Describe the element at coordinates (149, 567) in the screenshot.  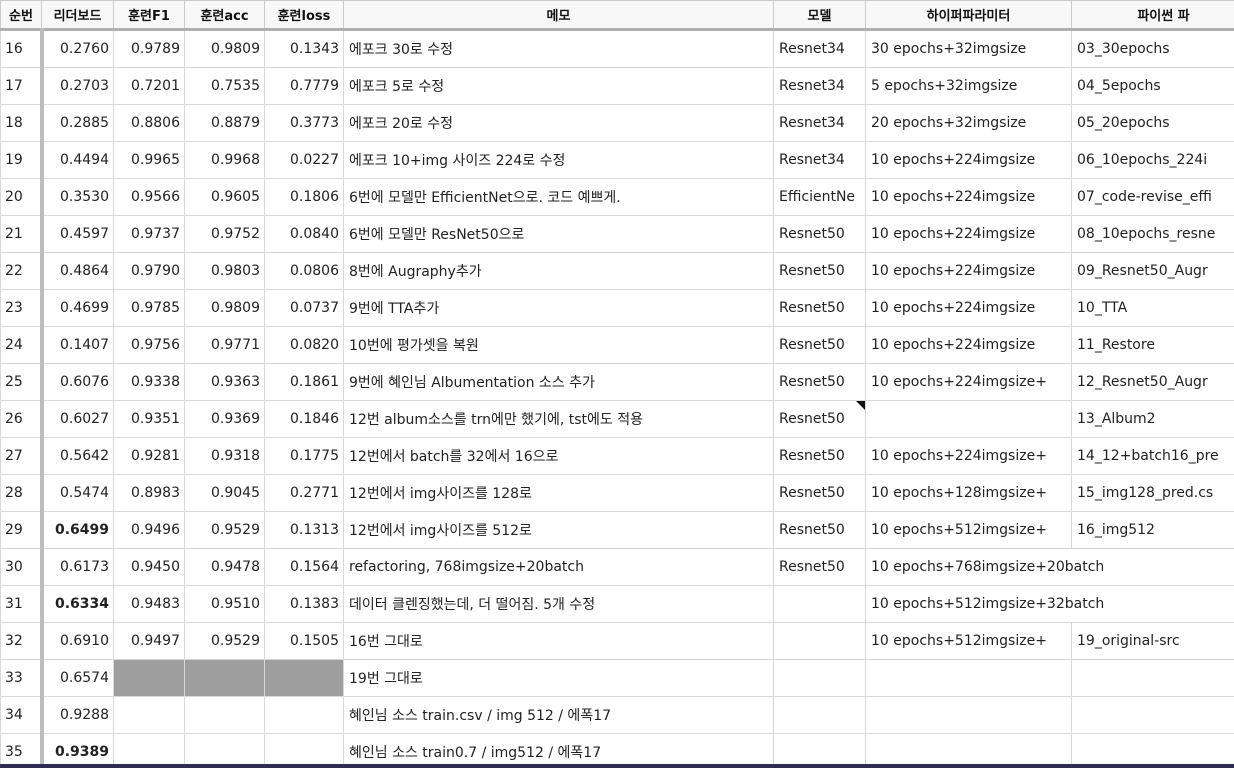
I see `train-f1-cell: 0.9450` at that location.